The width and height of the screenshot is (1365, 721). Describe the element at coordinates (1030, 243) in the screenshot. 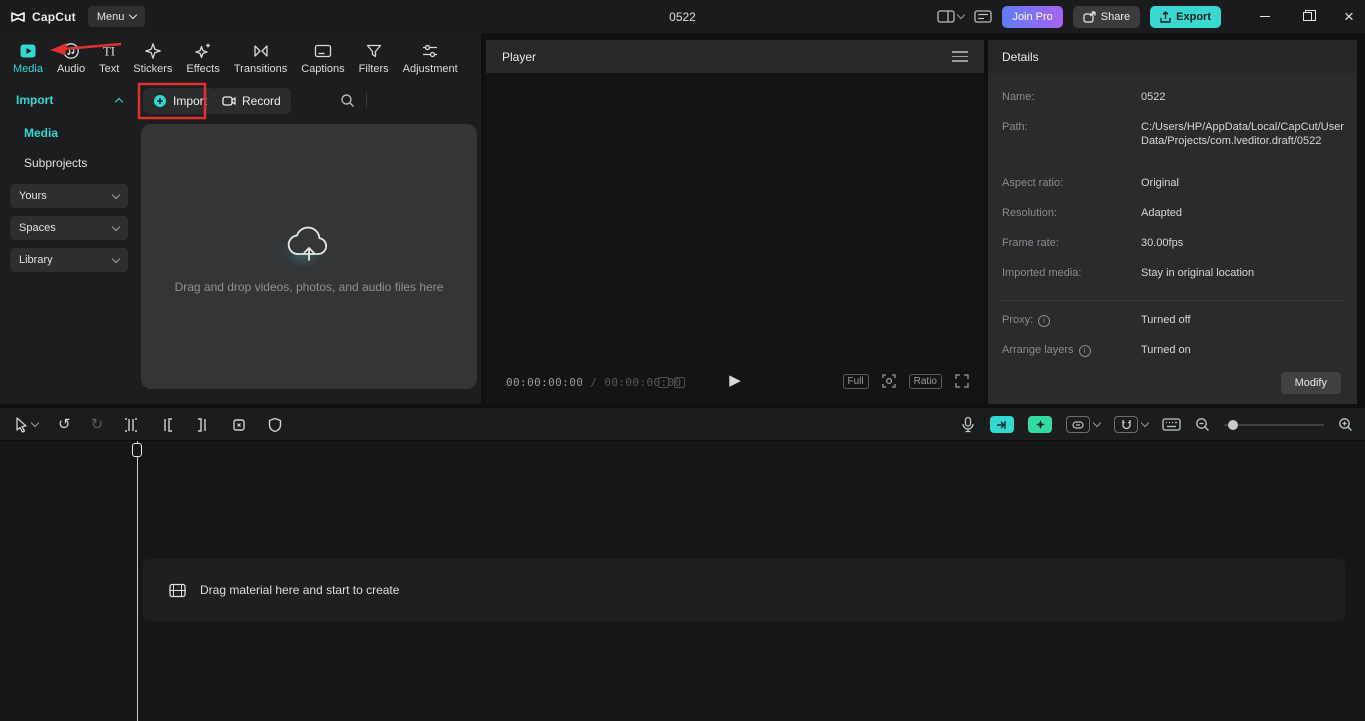

I see `detail-label: Frame rate:` at that location.